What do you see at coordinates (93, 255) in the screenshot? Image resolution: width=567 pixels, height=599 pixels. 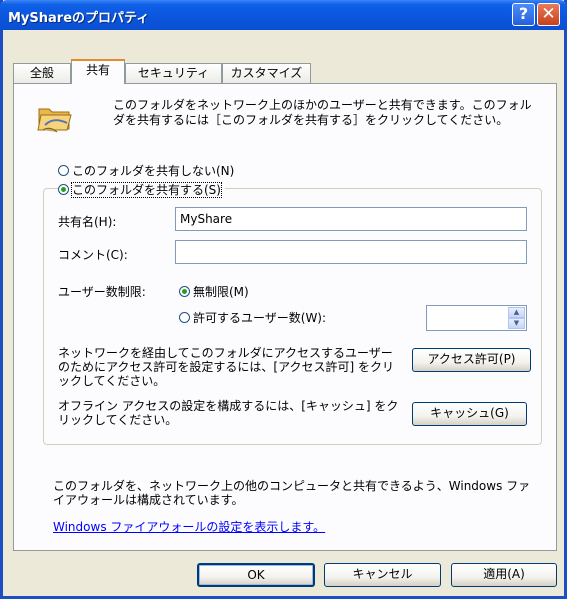 I see `comment-label: コメント(C):` at bounding box center [93, 255].